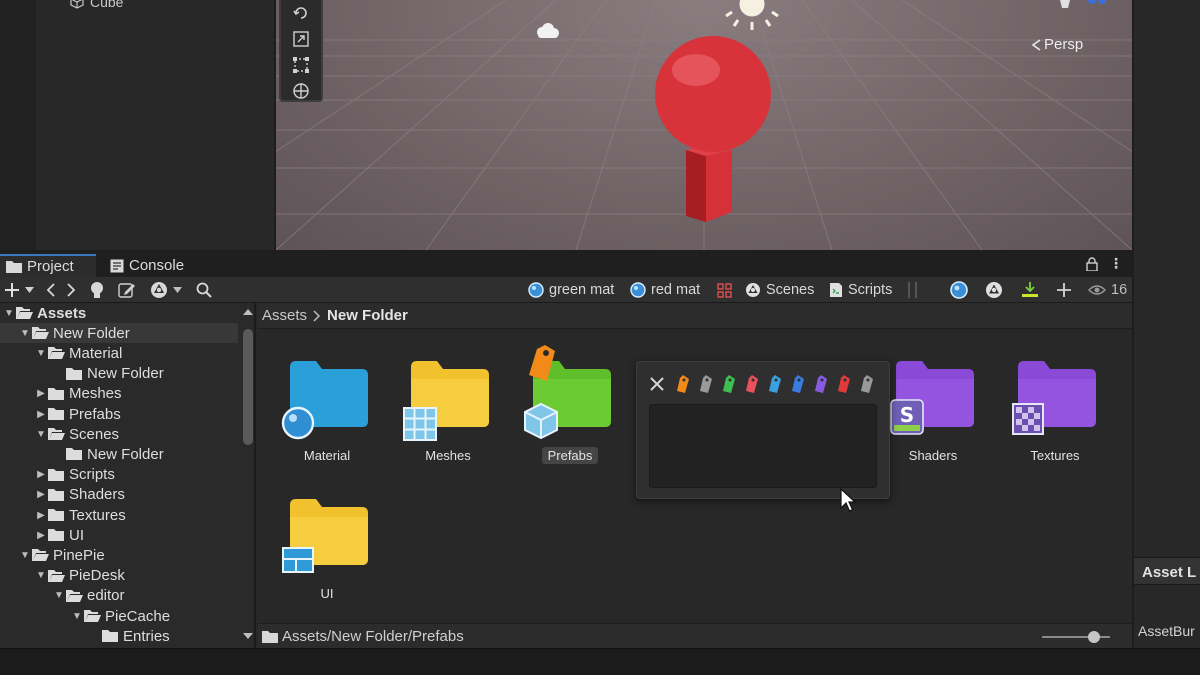 The image size is (1200, 675). What do you see at coordinates (762, 384) in the screenshot?
I see `tag-color-row` at bounding box center [762, 384].